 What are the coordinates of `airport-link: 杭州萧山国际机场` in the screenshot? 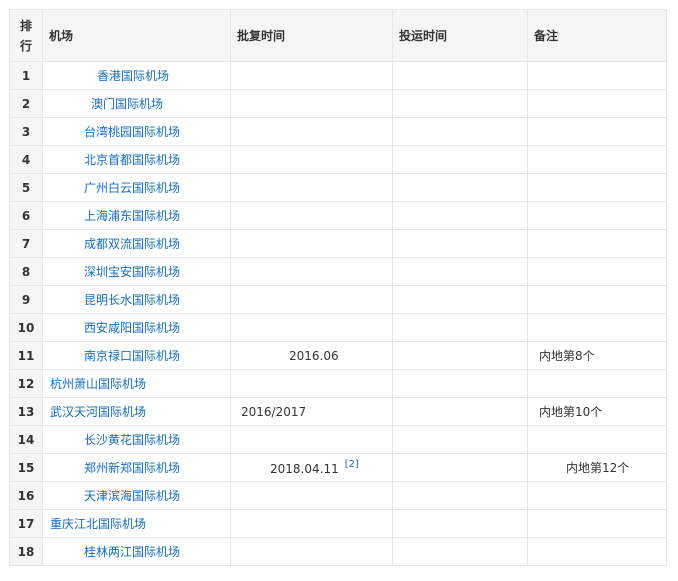 It's located at (98, 384).